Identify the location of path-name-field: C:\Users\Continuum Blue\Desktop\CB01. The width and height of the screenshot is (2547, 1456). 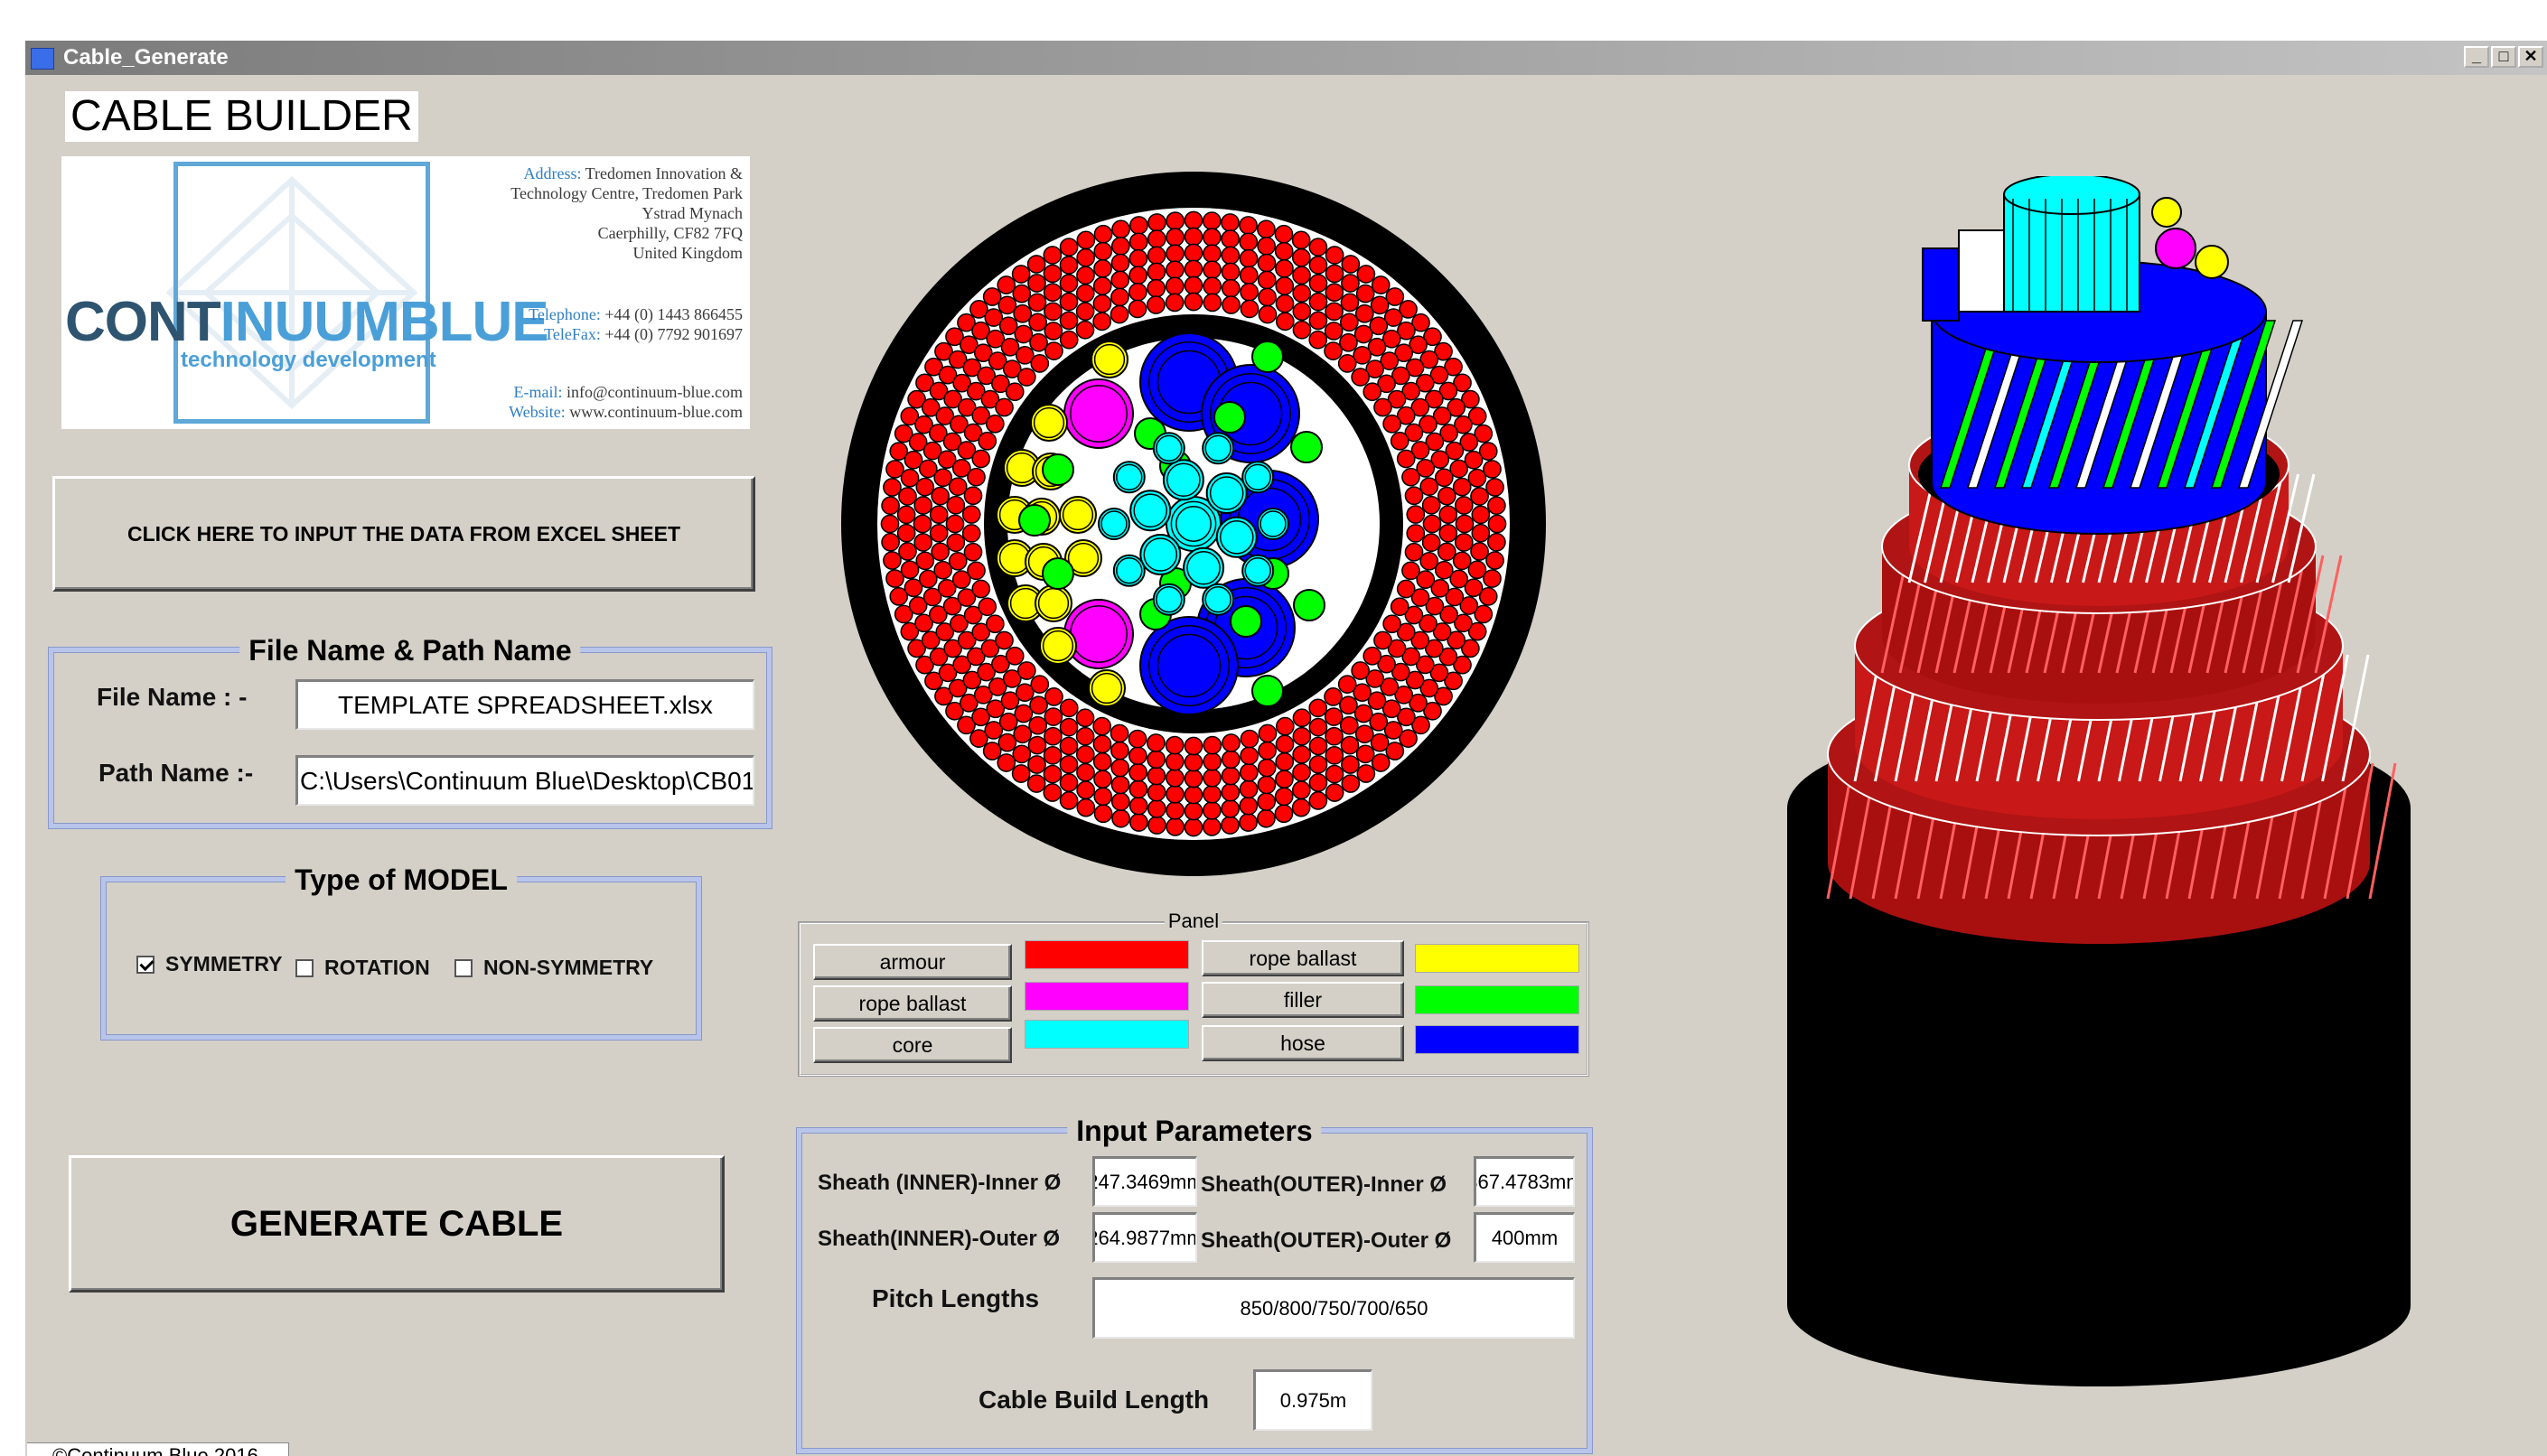
(524, 780).